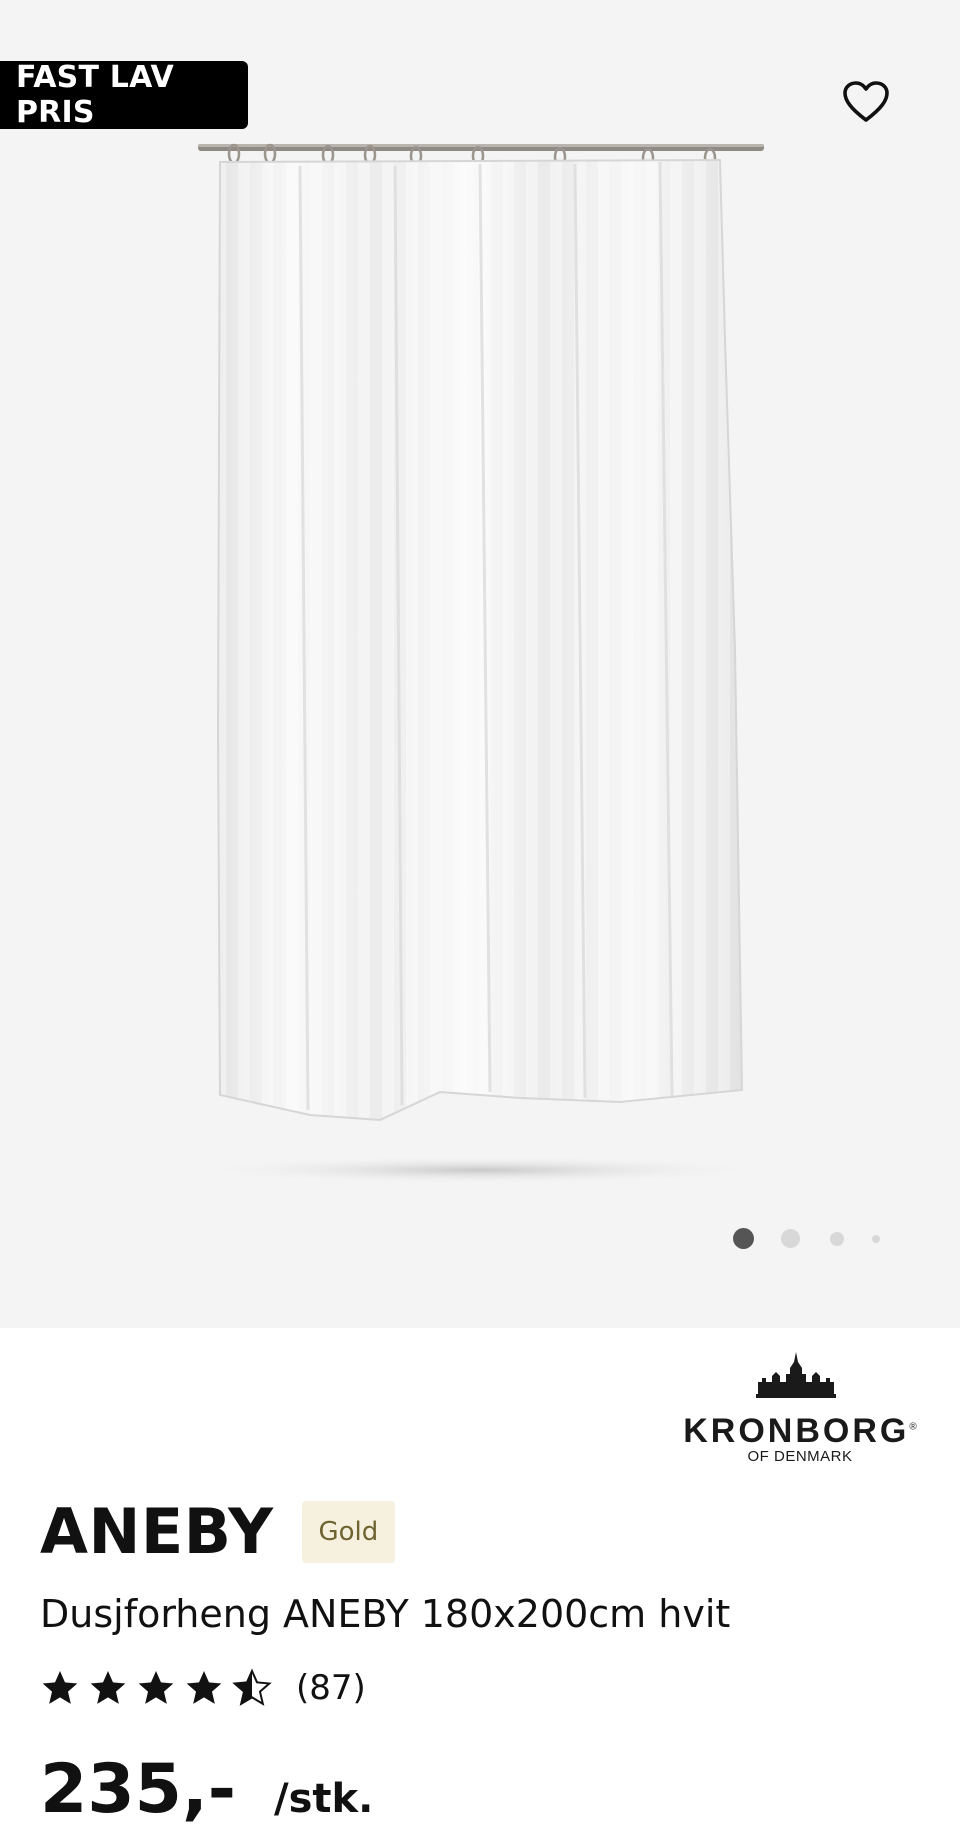 The width and height of the screenshot is (960, 1848). I want to click on product-price: 235,-, so click(138, 1789).